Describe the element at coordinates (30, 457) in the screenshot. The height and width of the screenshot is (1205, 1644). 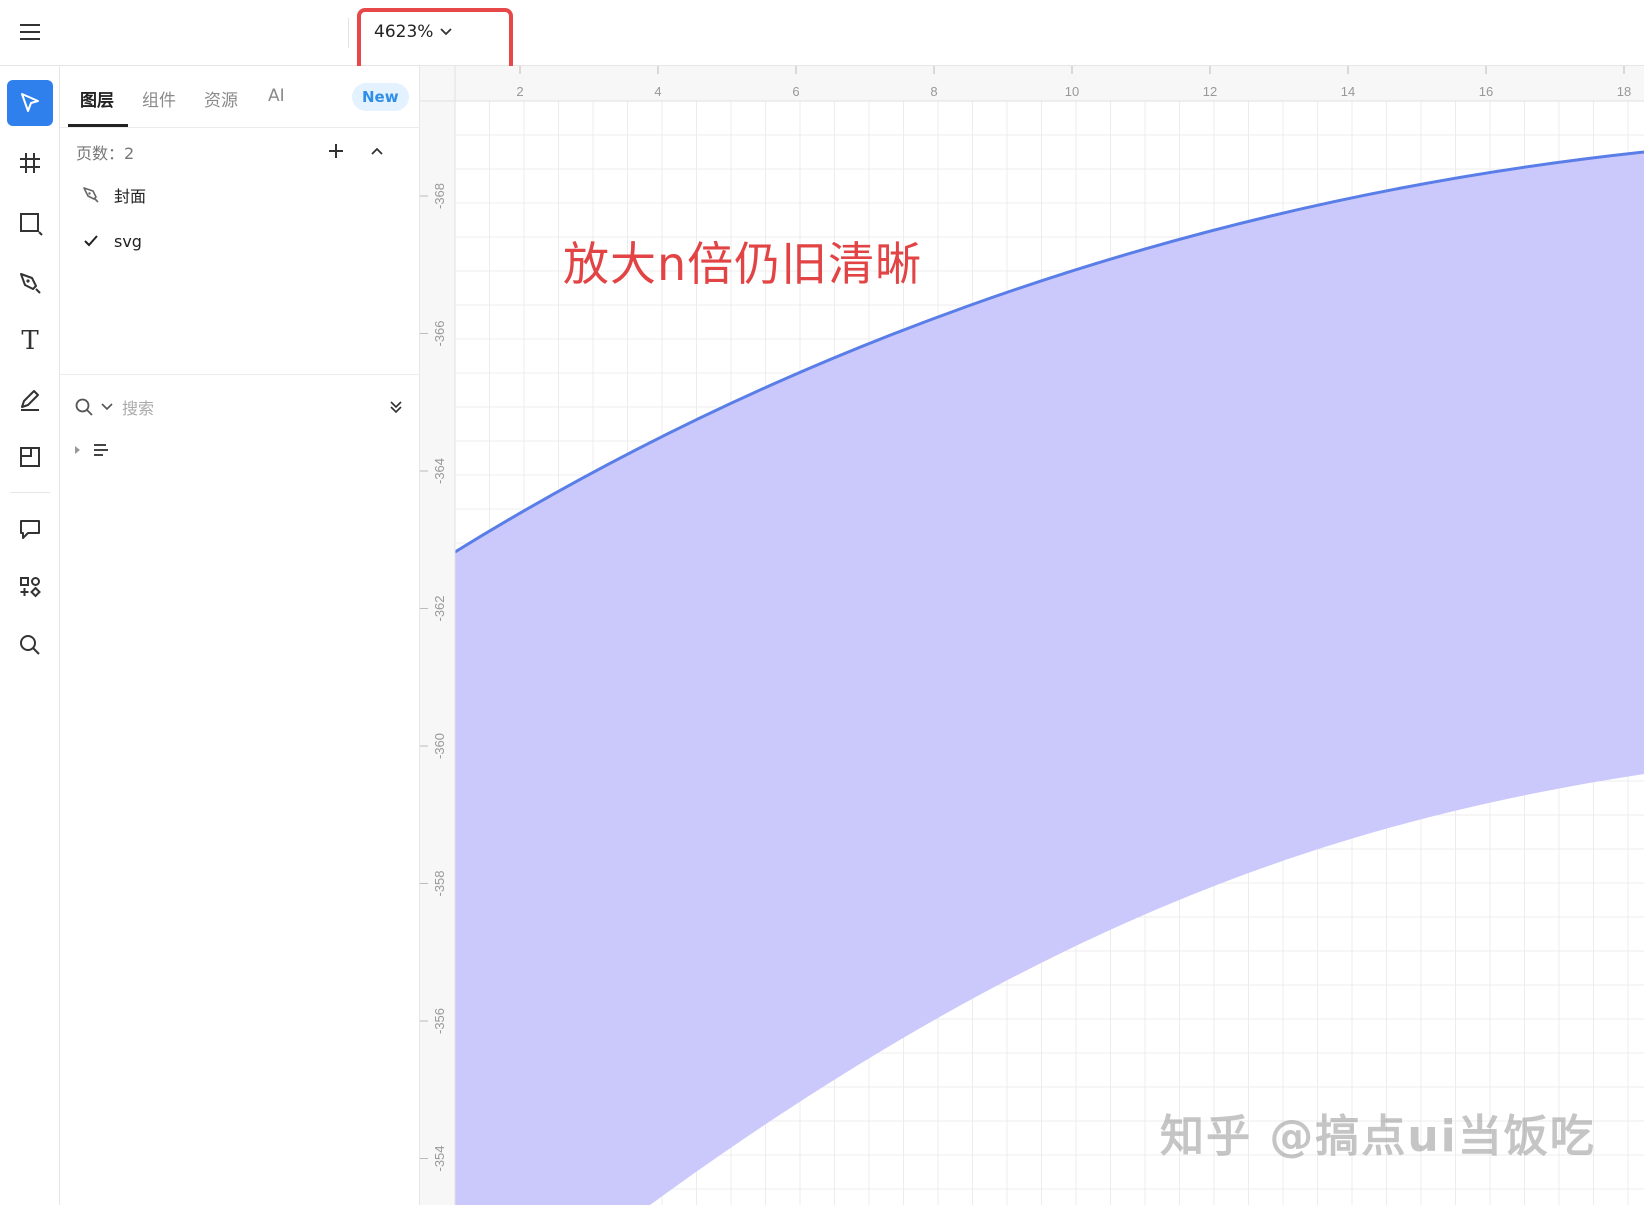
I see `slice-icon` at that location.